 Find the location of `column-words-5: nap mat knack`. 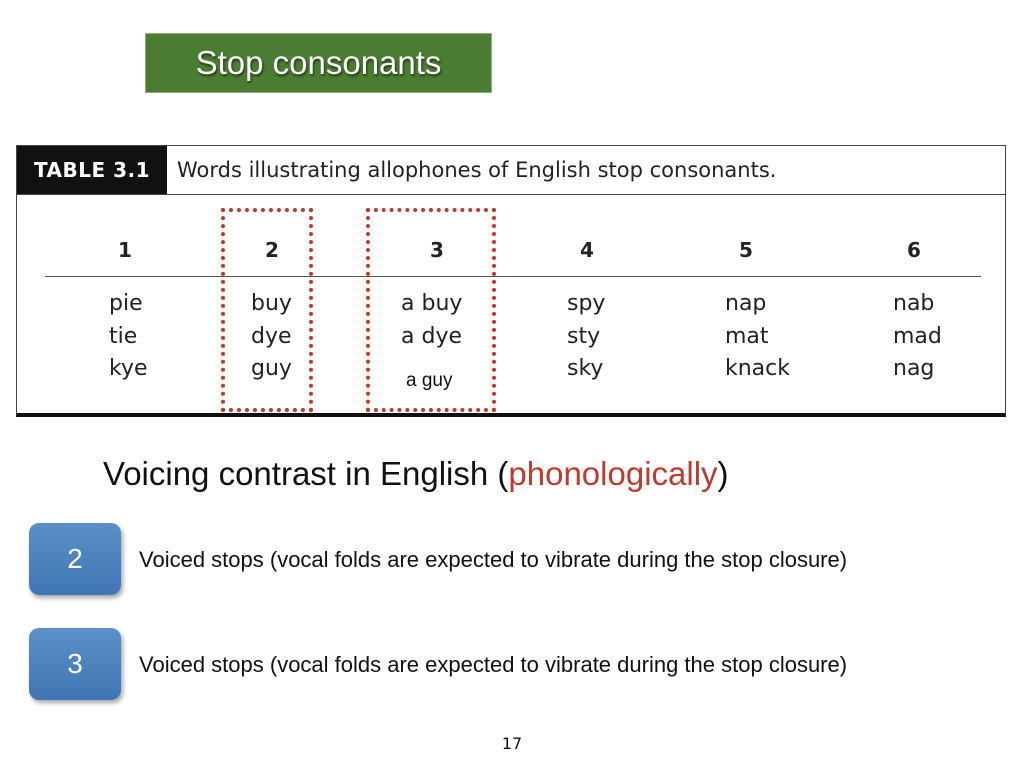

column-words-5: nap mat knack is located at coordinates (757, 337).